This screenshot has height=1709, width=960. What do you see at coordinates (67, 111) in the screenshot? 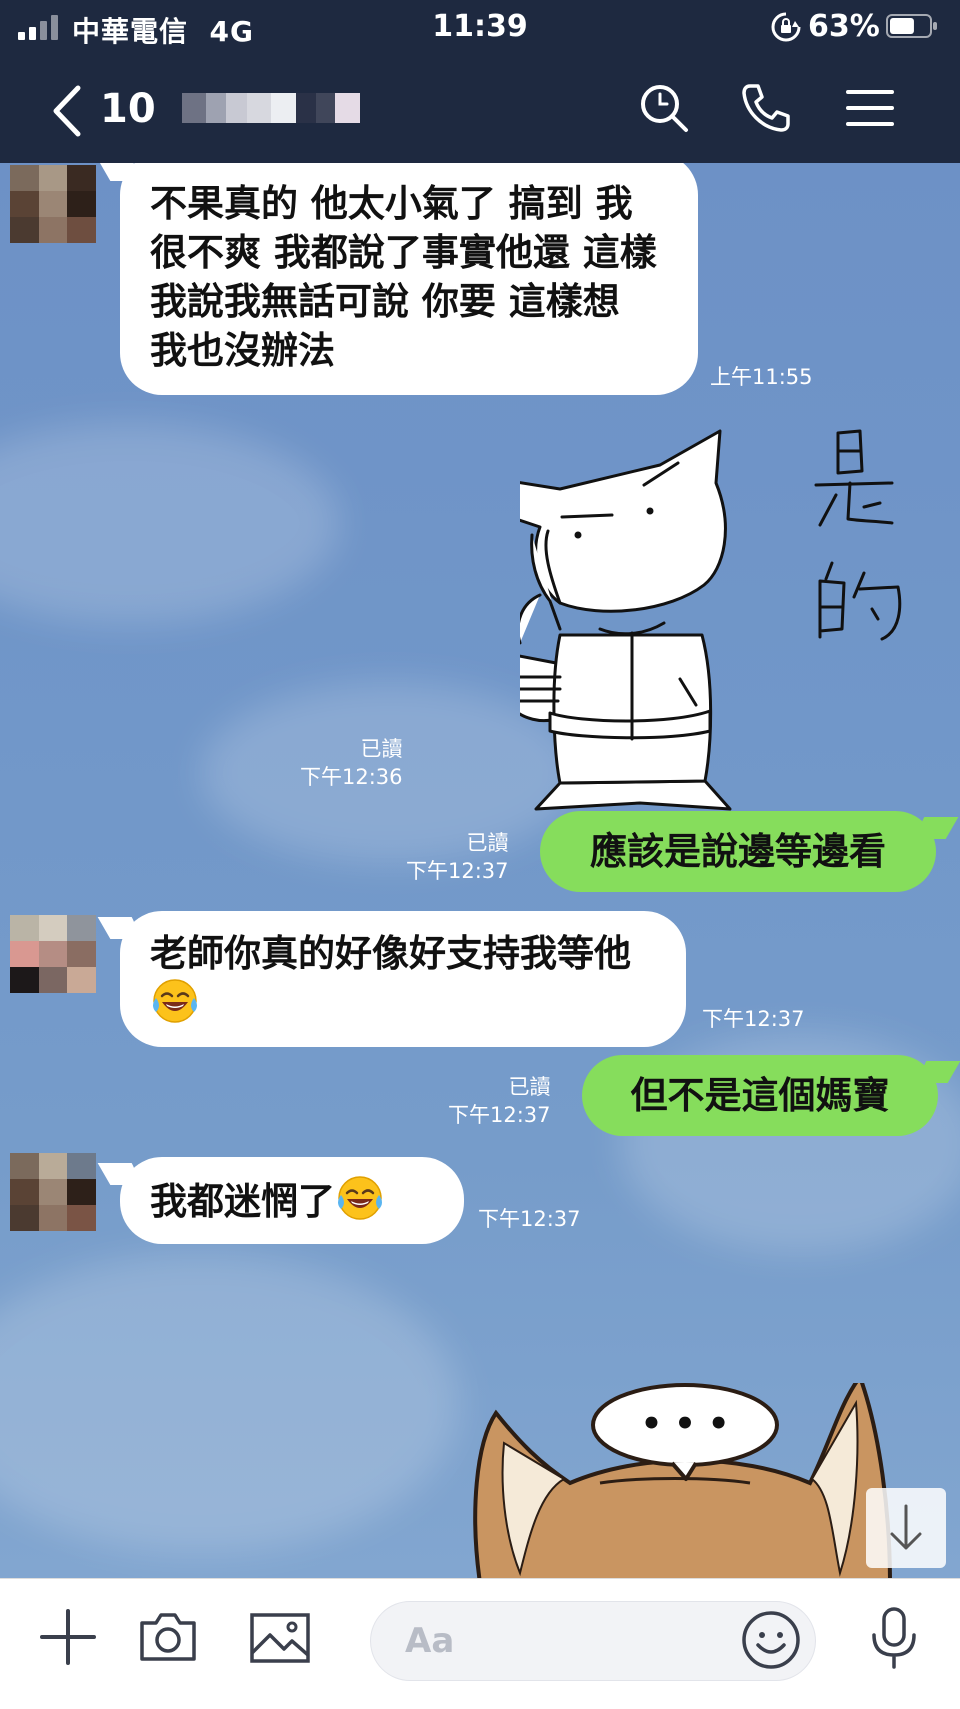
I see `back-chevron-icon` at bounding box center [67, 111].